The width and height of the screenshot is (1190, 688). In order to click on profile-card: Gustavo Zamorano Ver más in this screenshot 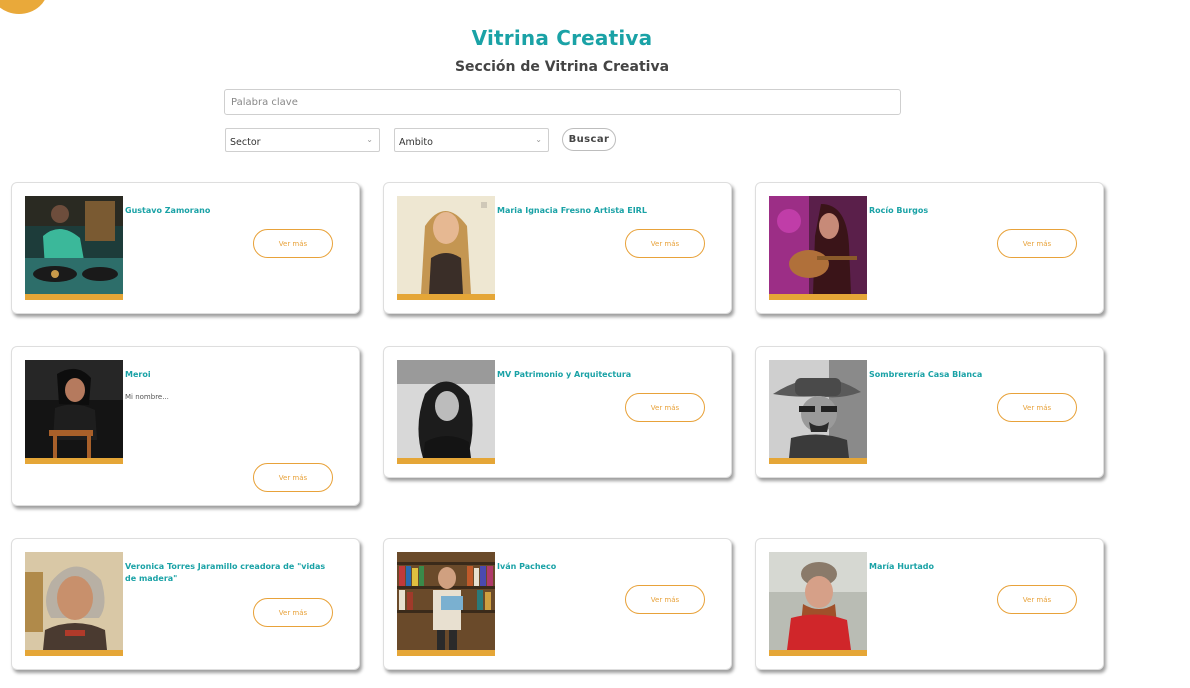, I will do `click(185, 248)`.